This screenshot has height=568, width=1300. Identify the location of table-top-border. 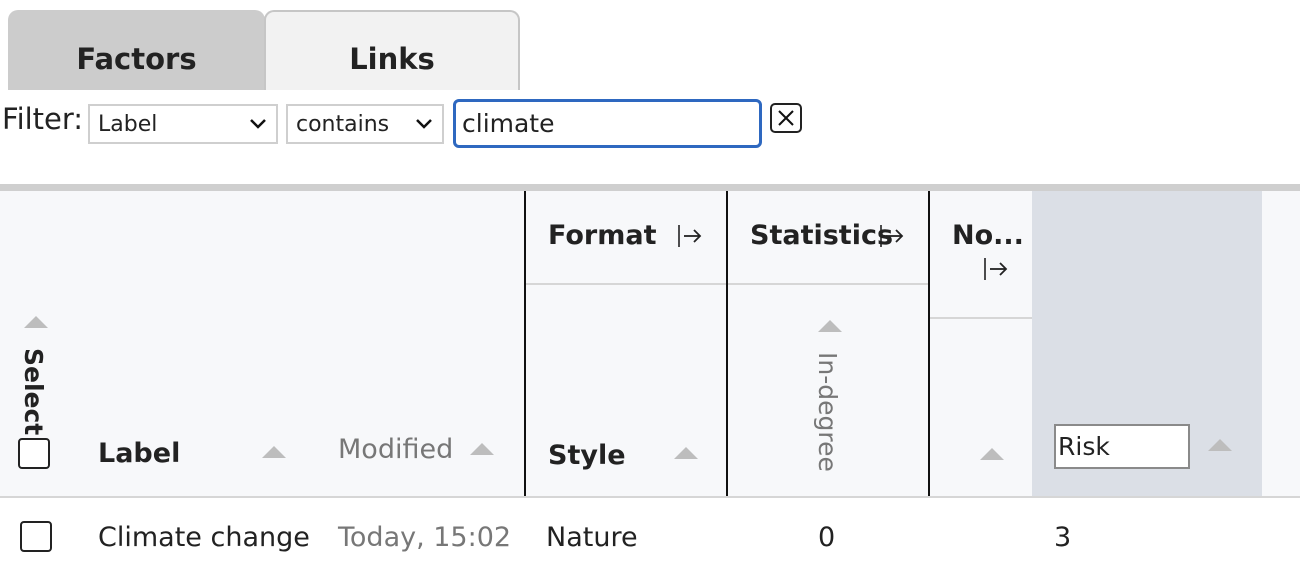
(650, 187).